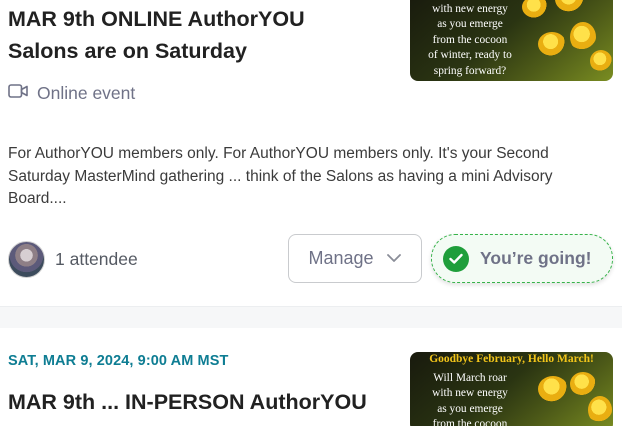 Image resolution: width=622 pixels, height=426 pixels. I want to click on attendees: 1 attendee, so click(73, 259).